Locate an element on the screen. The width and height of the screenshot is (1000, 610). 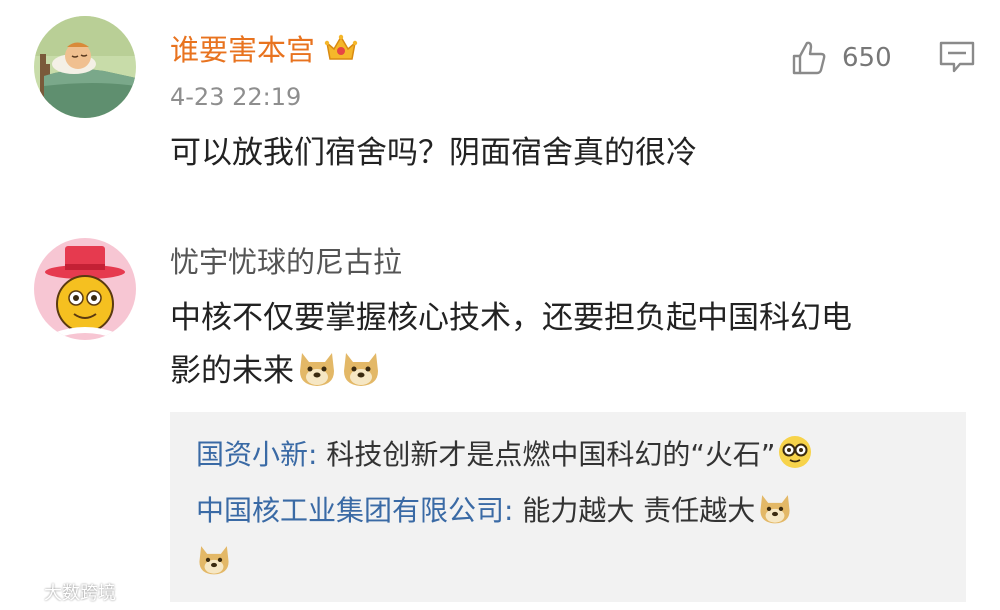
comment-username: 忧宇忧球的尼古拉 is located at coordinates (286, 262).